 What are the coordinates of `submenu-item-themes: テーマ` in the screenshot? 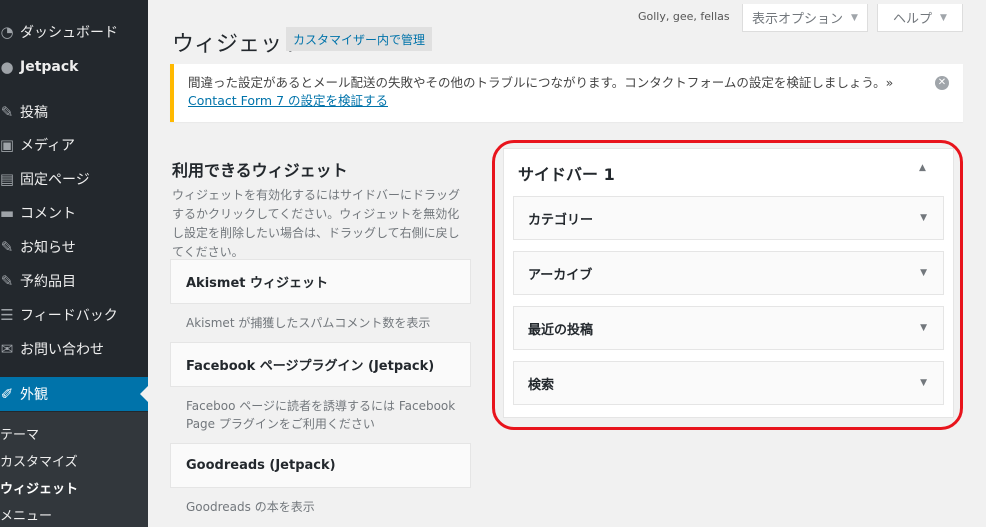 It's located at (19, 433).